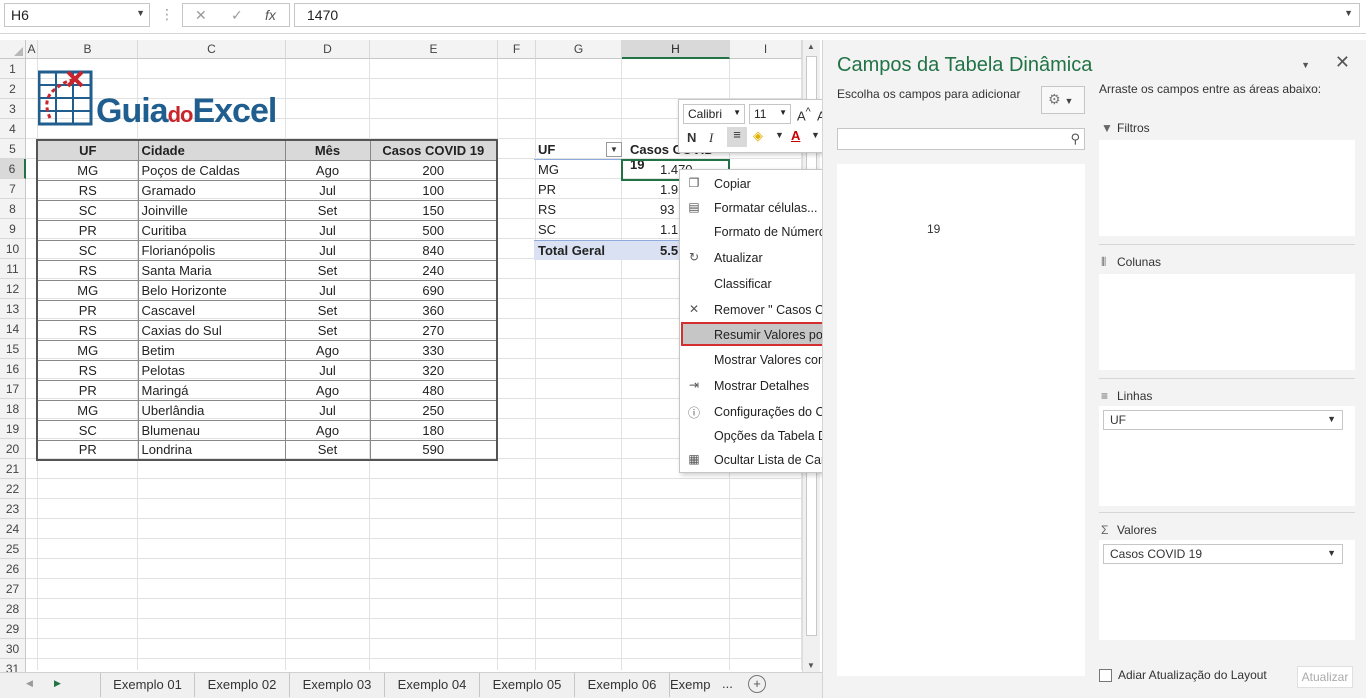  What do you see at coordinates (13, 609) in the screenshot?
I see `row-header-28: 28` at bounding box center [13, 609].